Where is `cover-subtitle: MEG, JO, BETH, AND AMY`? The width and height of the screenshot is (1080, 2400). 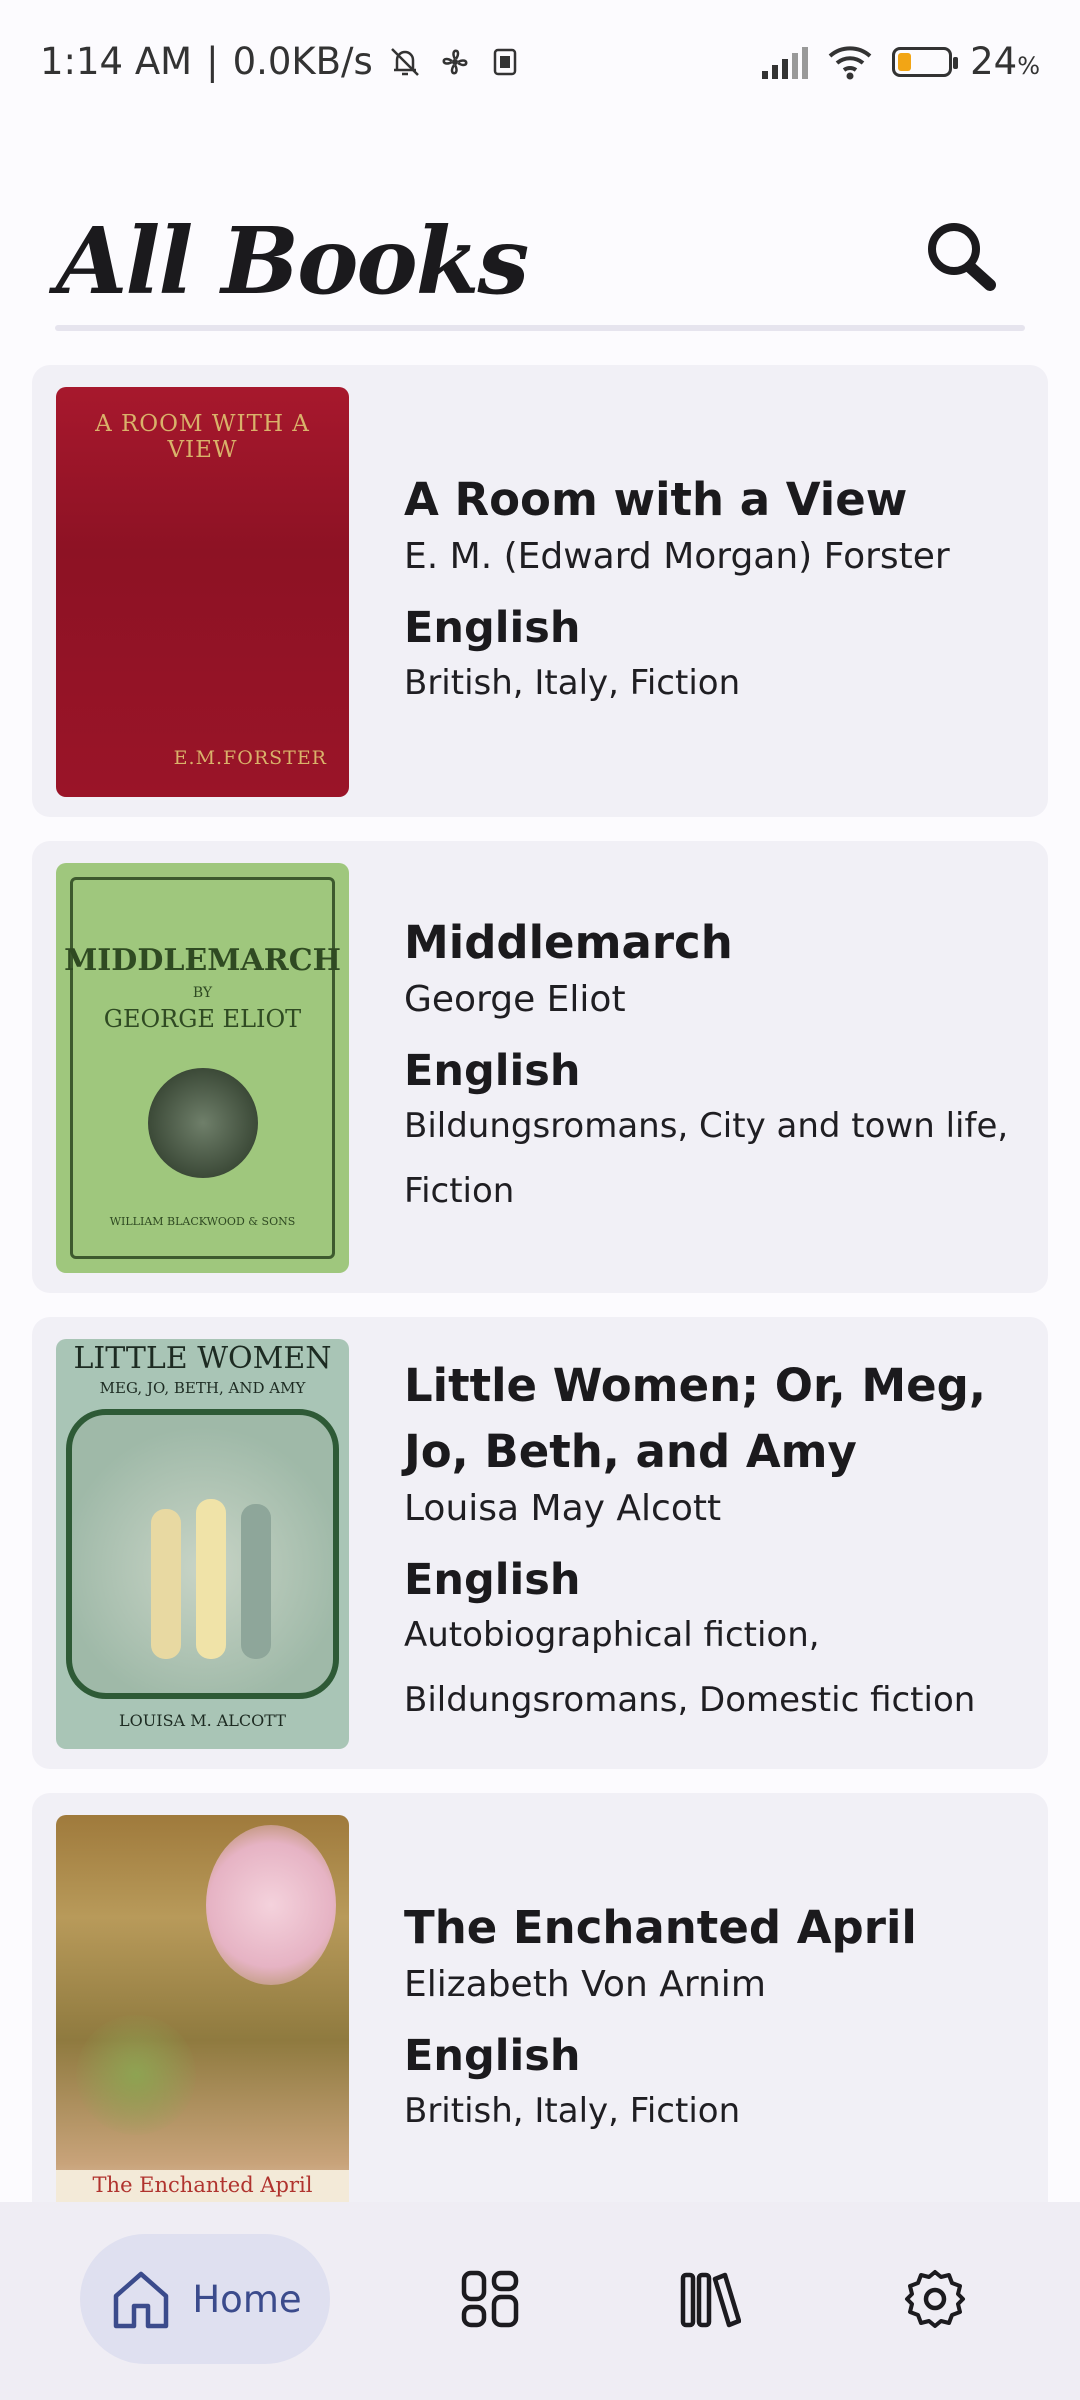 cover-subtitle: MEG, JO, BETH, AND AMY is located at coordinates (202, 1388).